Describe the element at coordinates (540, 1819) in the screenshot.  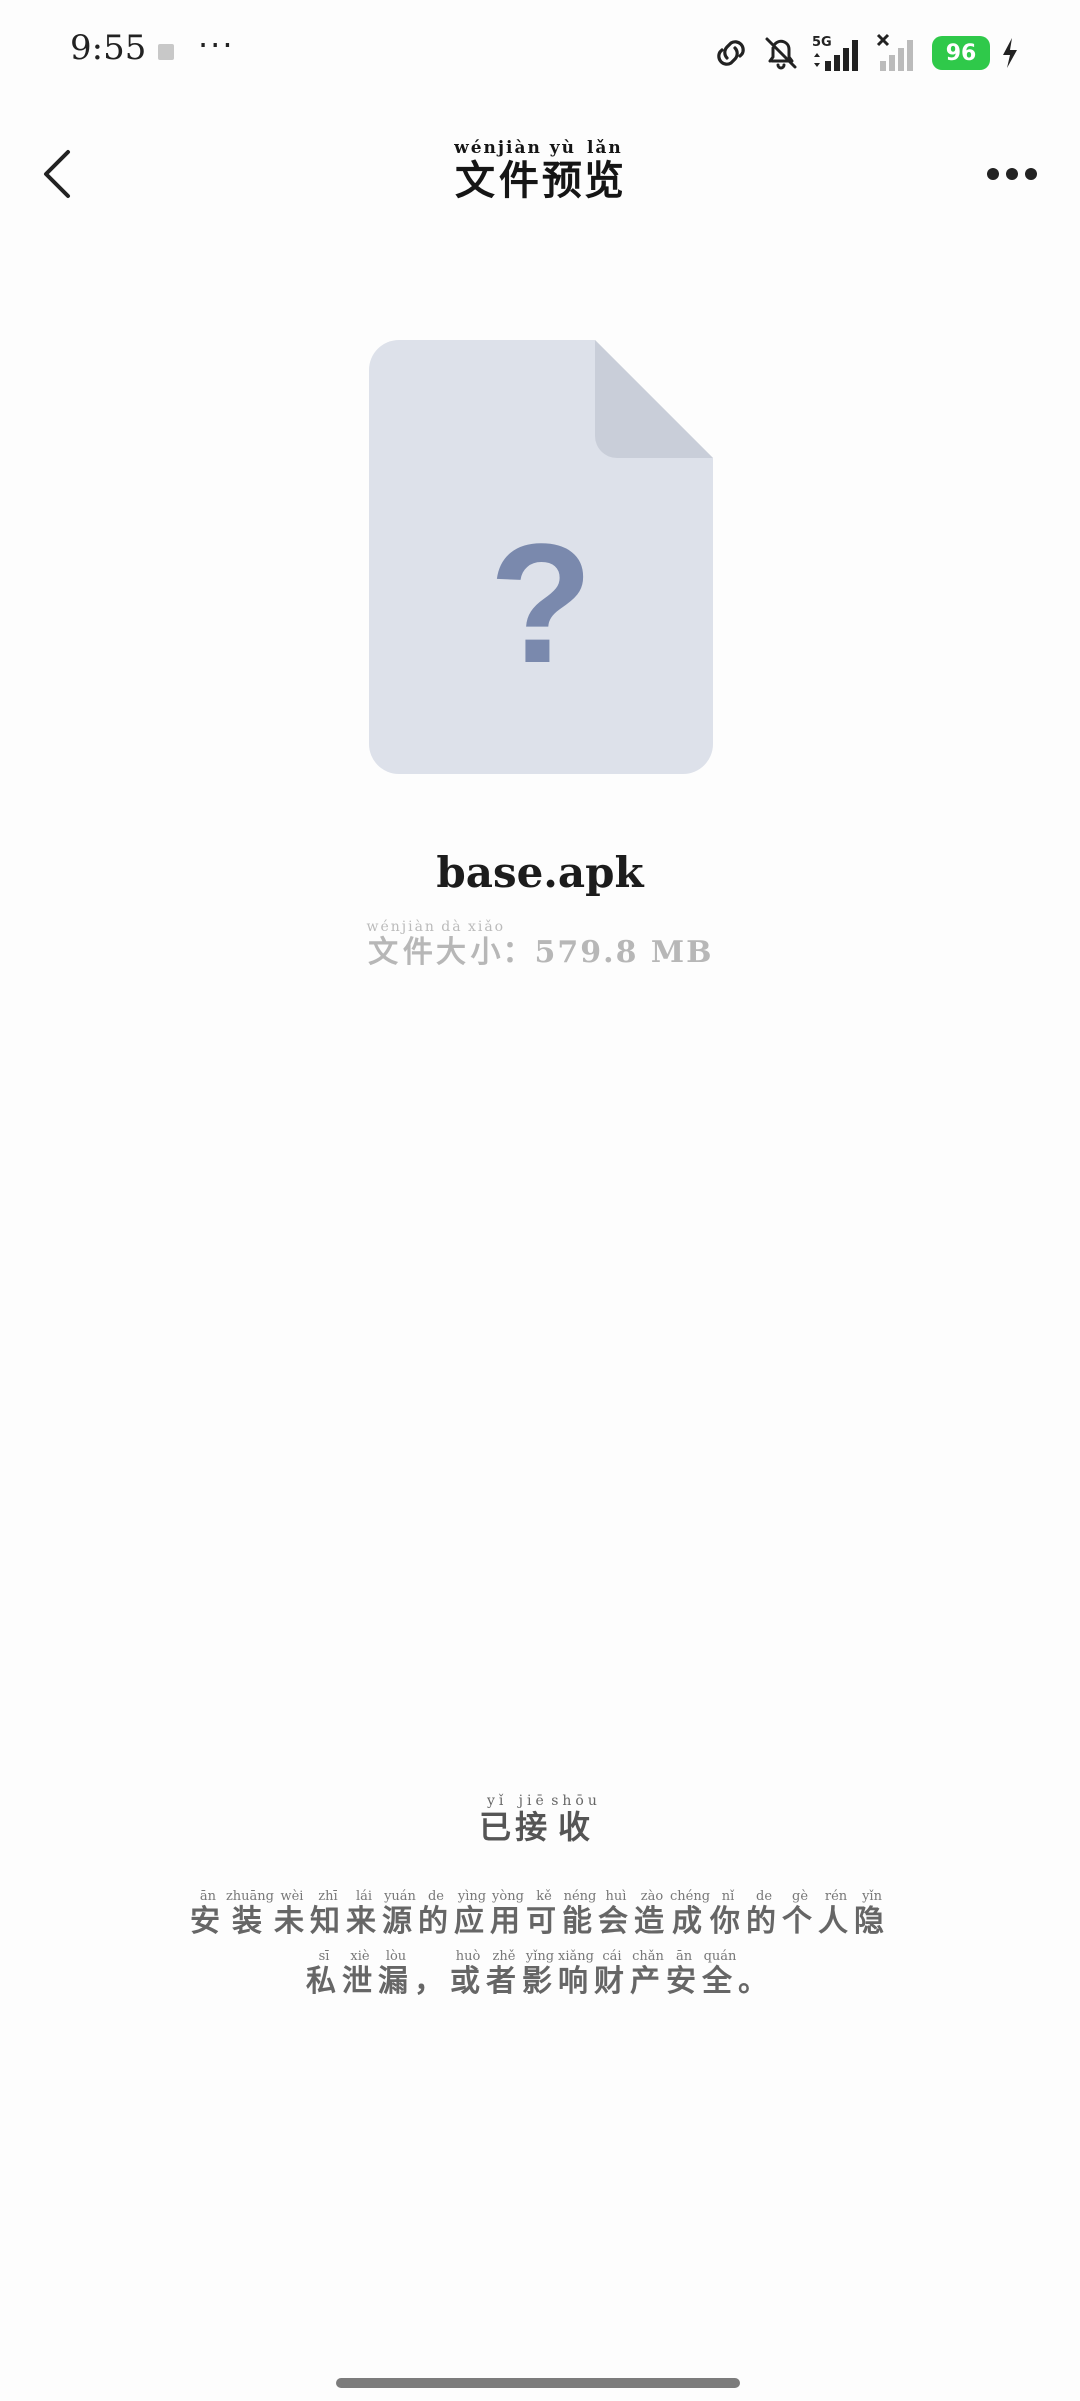
I see `received-status: 已yǐ接jiē收shōu` at that location.